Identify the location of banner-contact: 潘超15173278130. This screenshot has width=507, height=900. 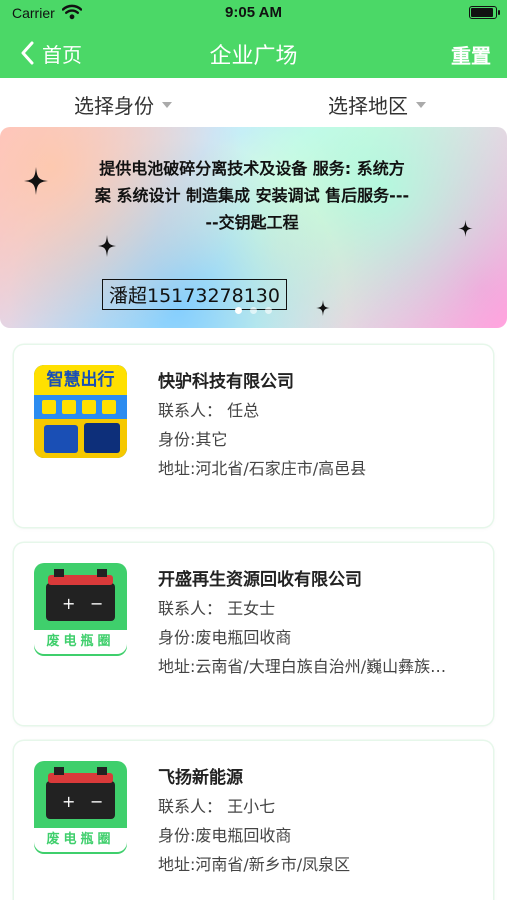
(194, 294).